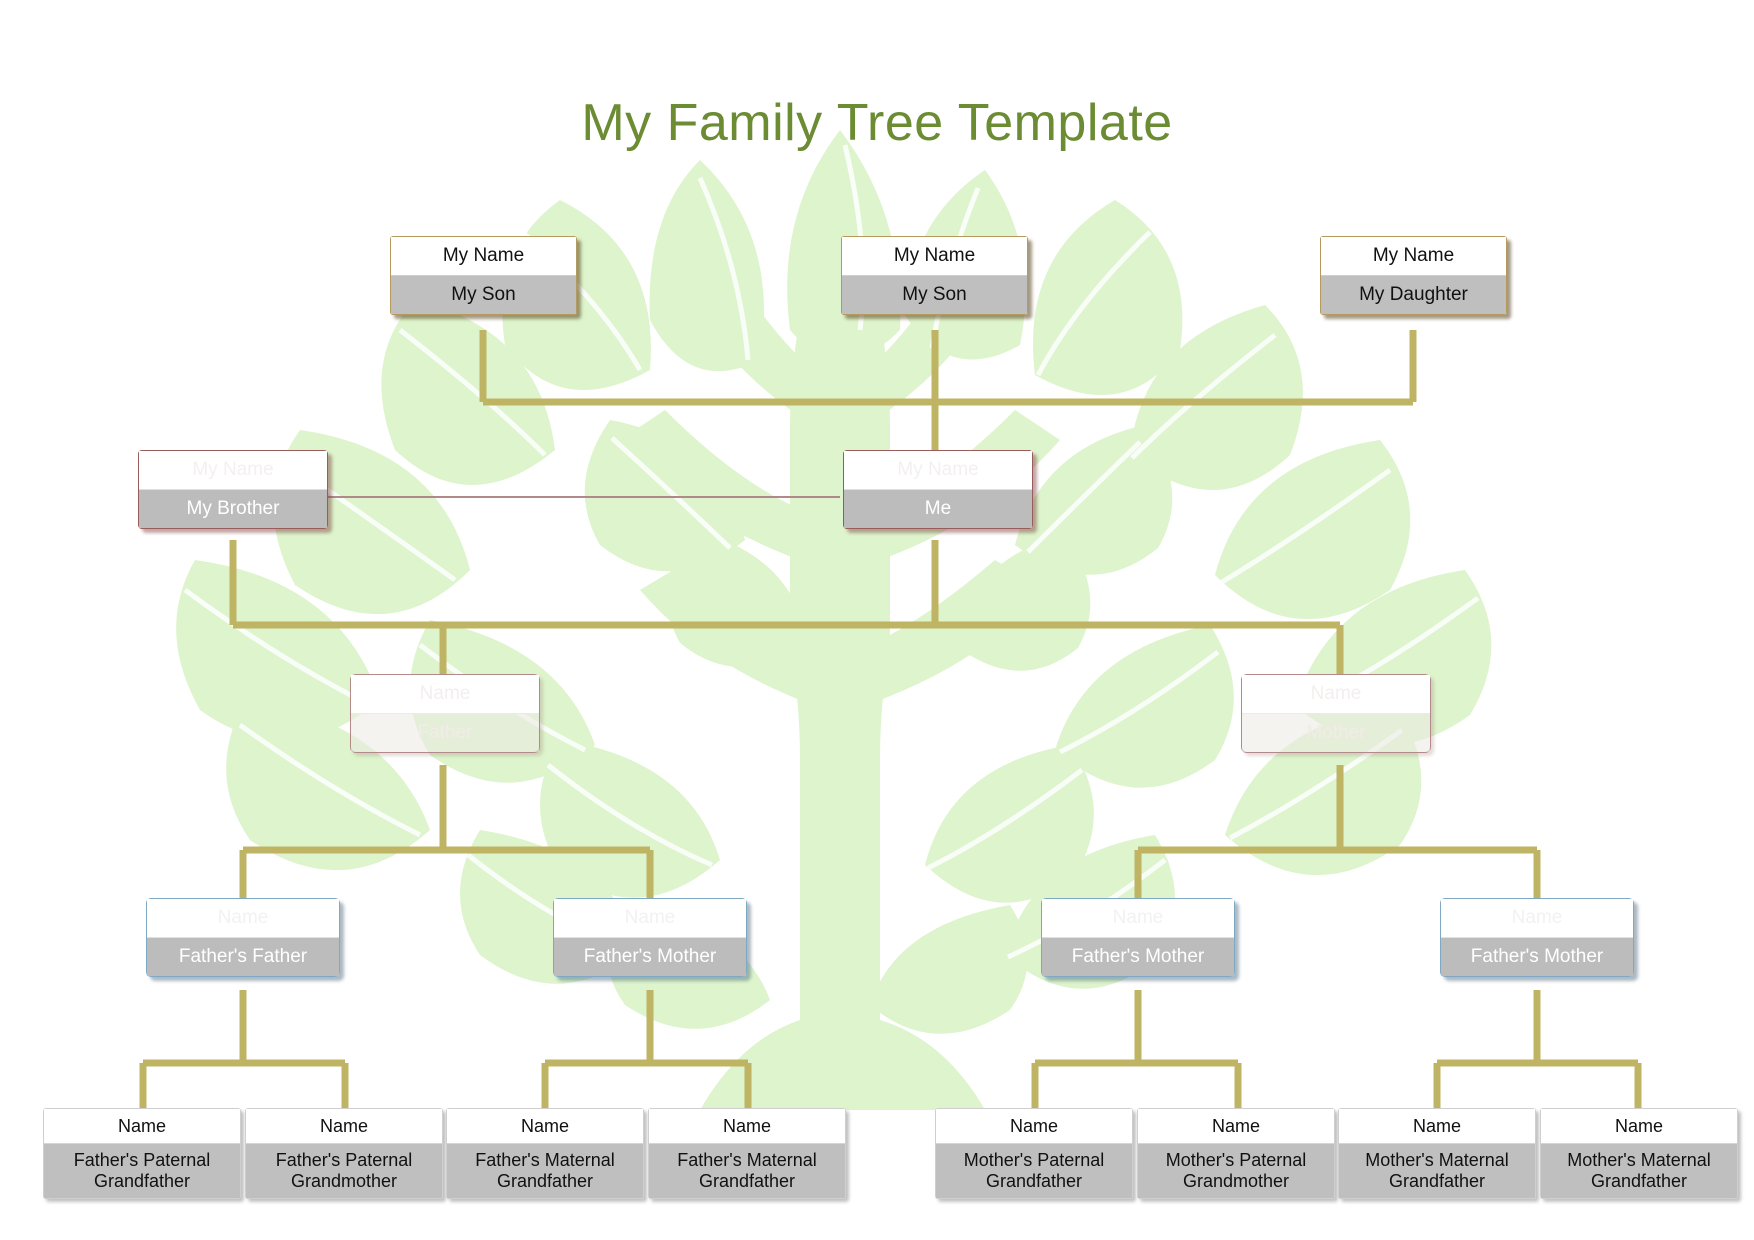 The height and width of the screenshot is (1240, 1754). I want to click on node-grandparent-3: Name Father's Mother, so click(1138, 938).